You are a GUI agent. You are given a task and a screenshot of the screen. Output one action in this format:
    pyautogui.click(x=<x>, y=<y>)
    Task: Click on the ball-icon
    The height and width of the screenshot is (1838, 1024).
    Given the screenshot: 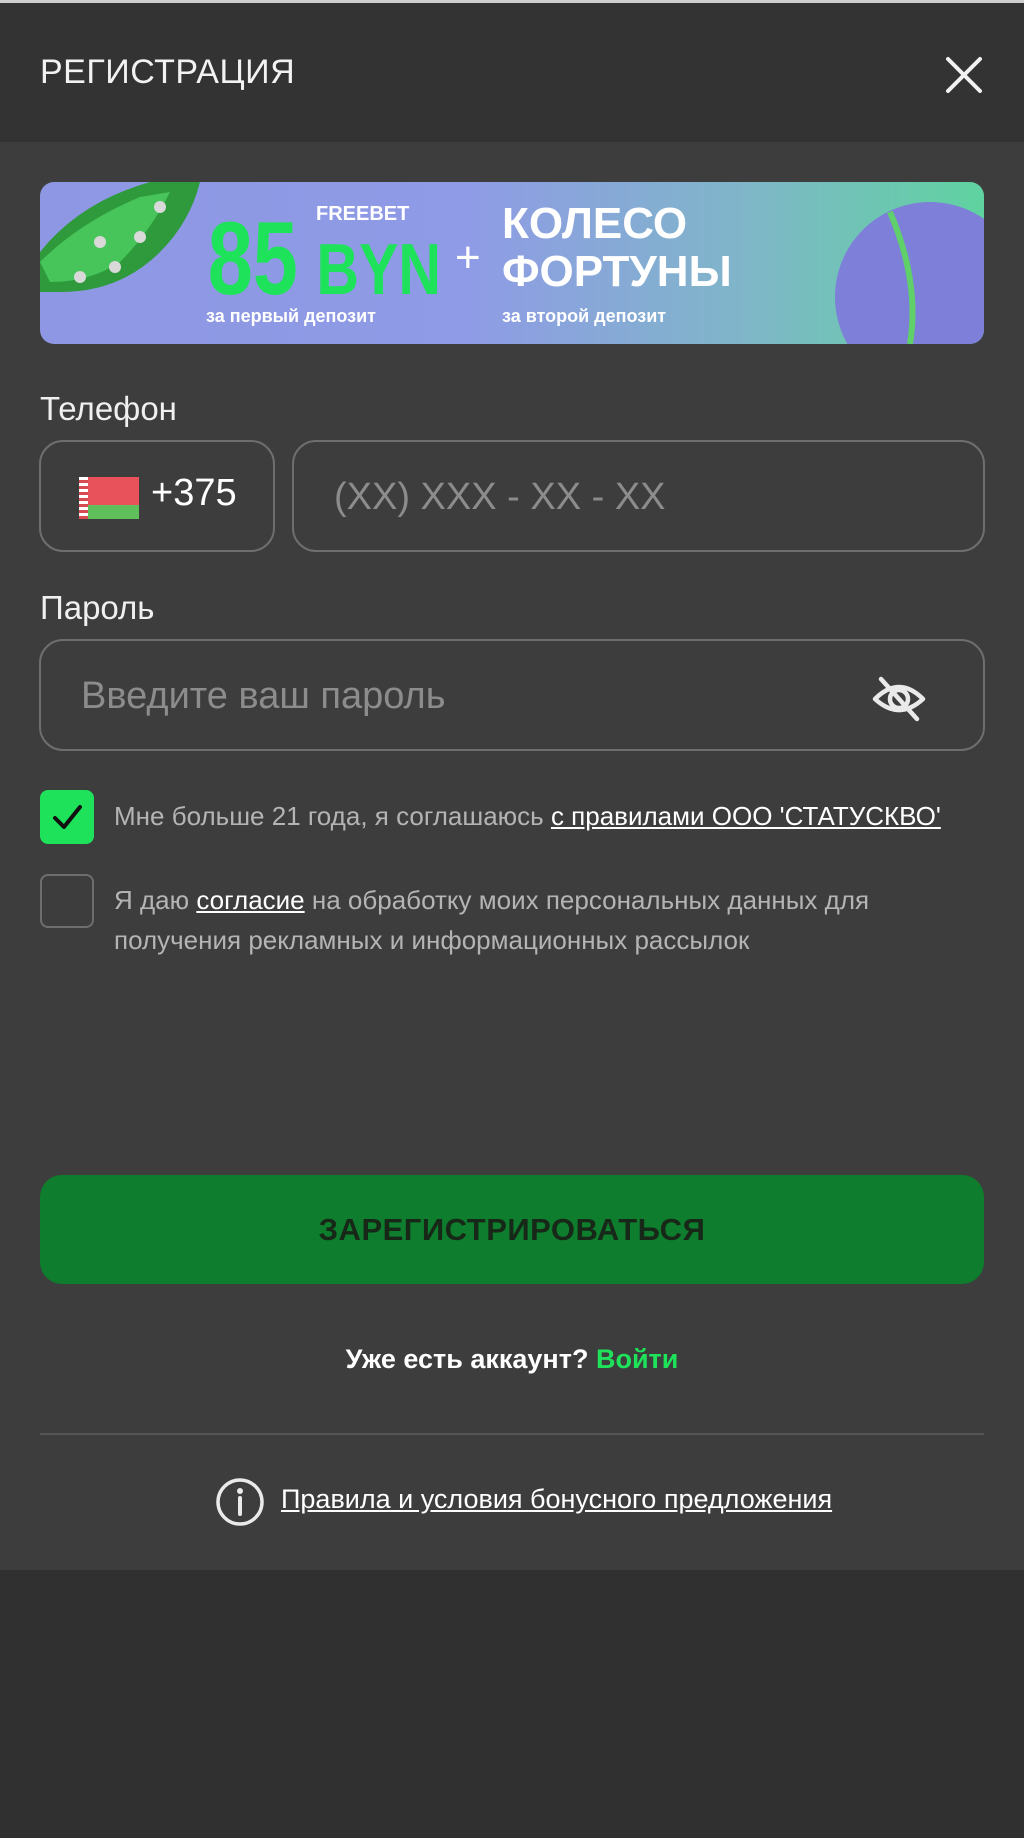 What is the action you would take?
    pyautogui.click(x=909, y=273)
    